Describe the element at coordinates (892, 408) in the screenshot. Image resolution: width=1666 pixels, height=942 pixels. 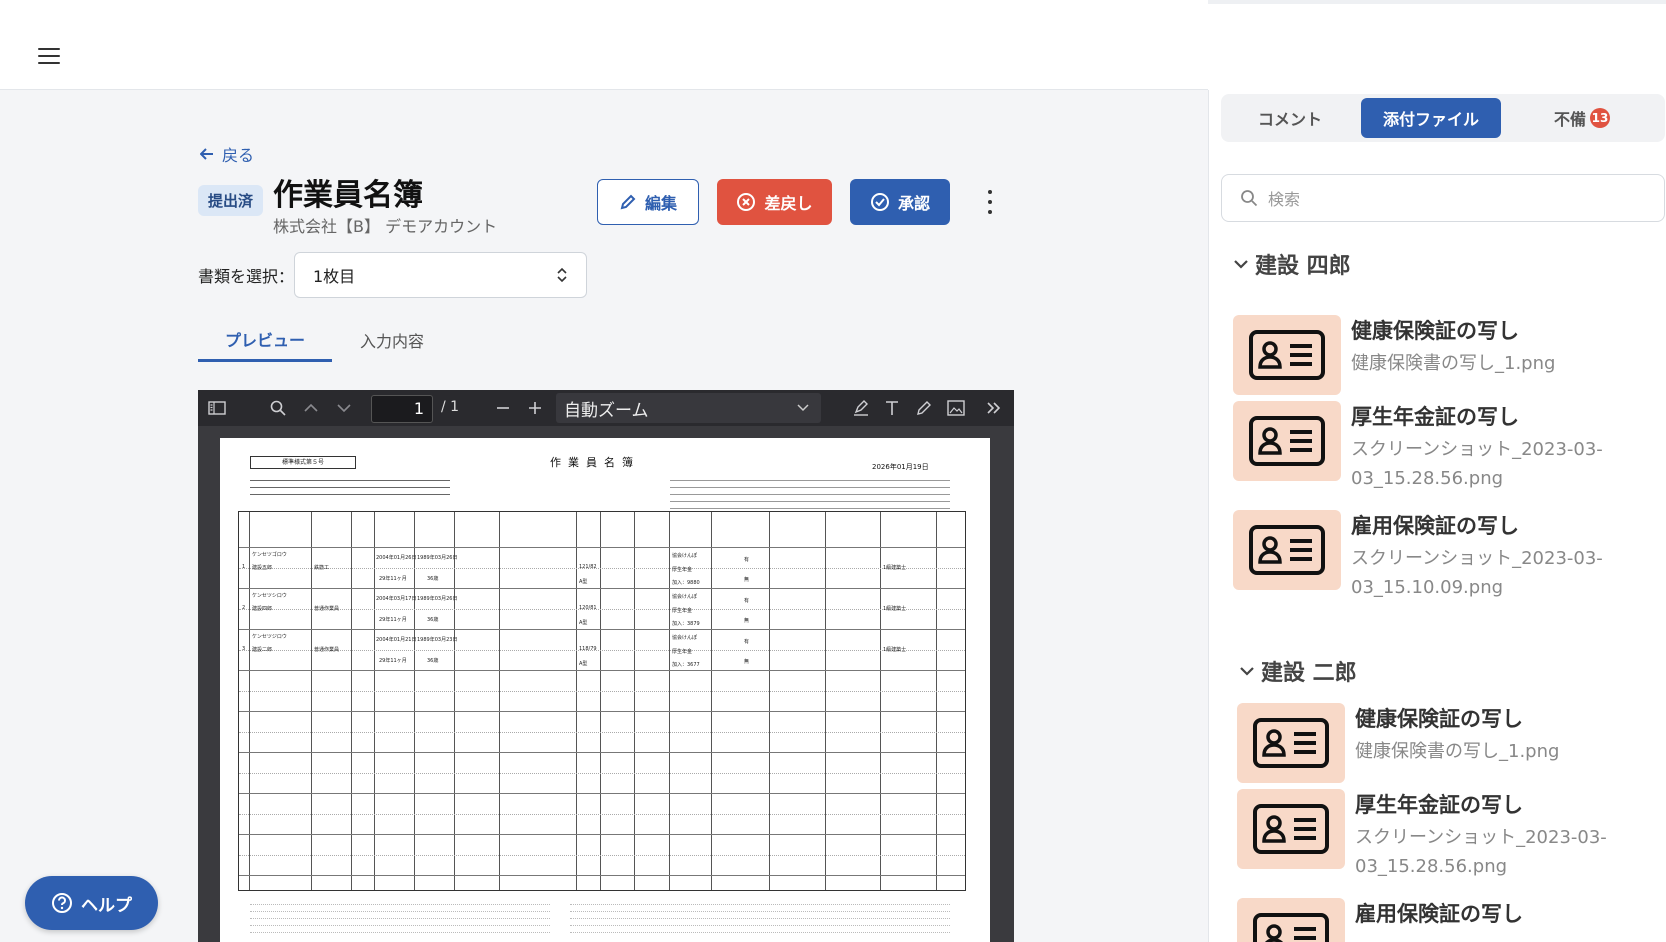
I see `text-tool-icon` at that location.